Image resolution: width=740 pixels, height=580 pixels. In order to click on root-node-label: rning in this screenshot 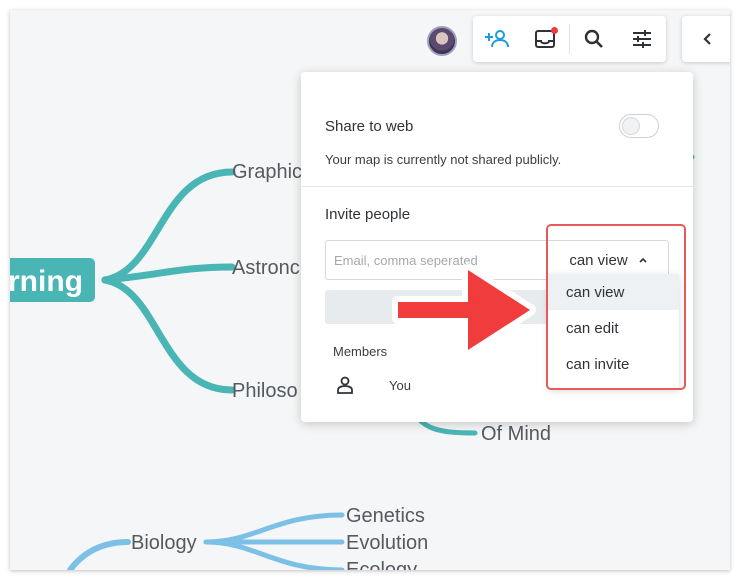, I will do `click(46, 281)`.